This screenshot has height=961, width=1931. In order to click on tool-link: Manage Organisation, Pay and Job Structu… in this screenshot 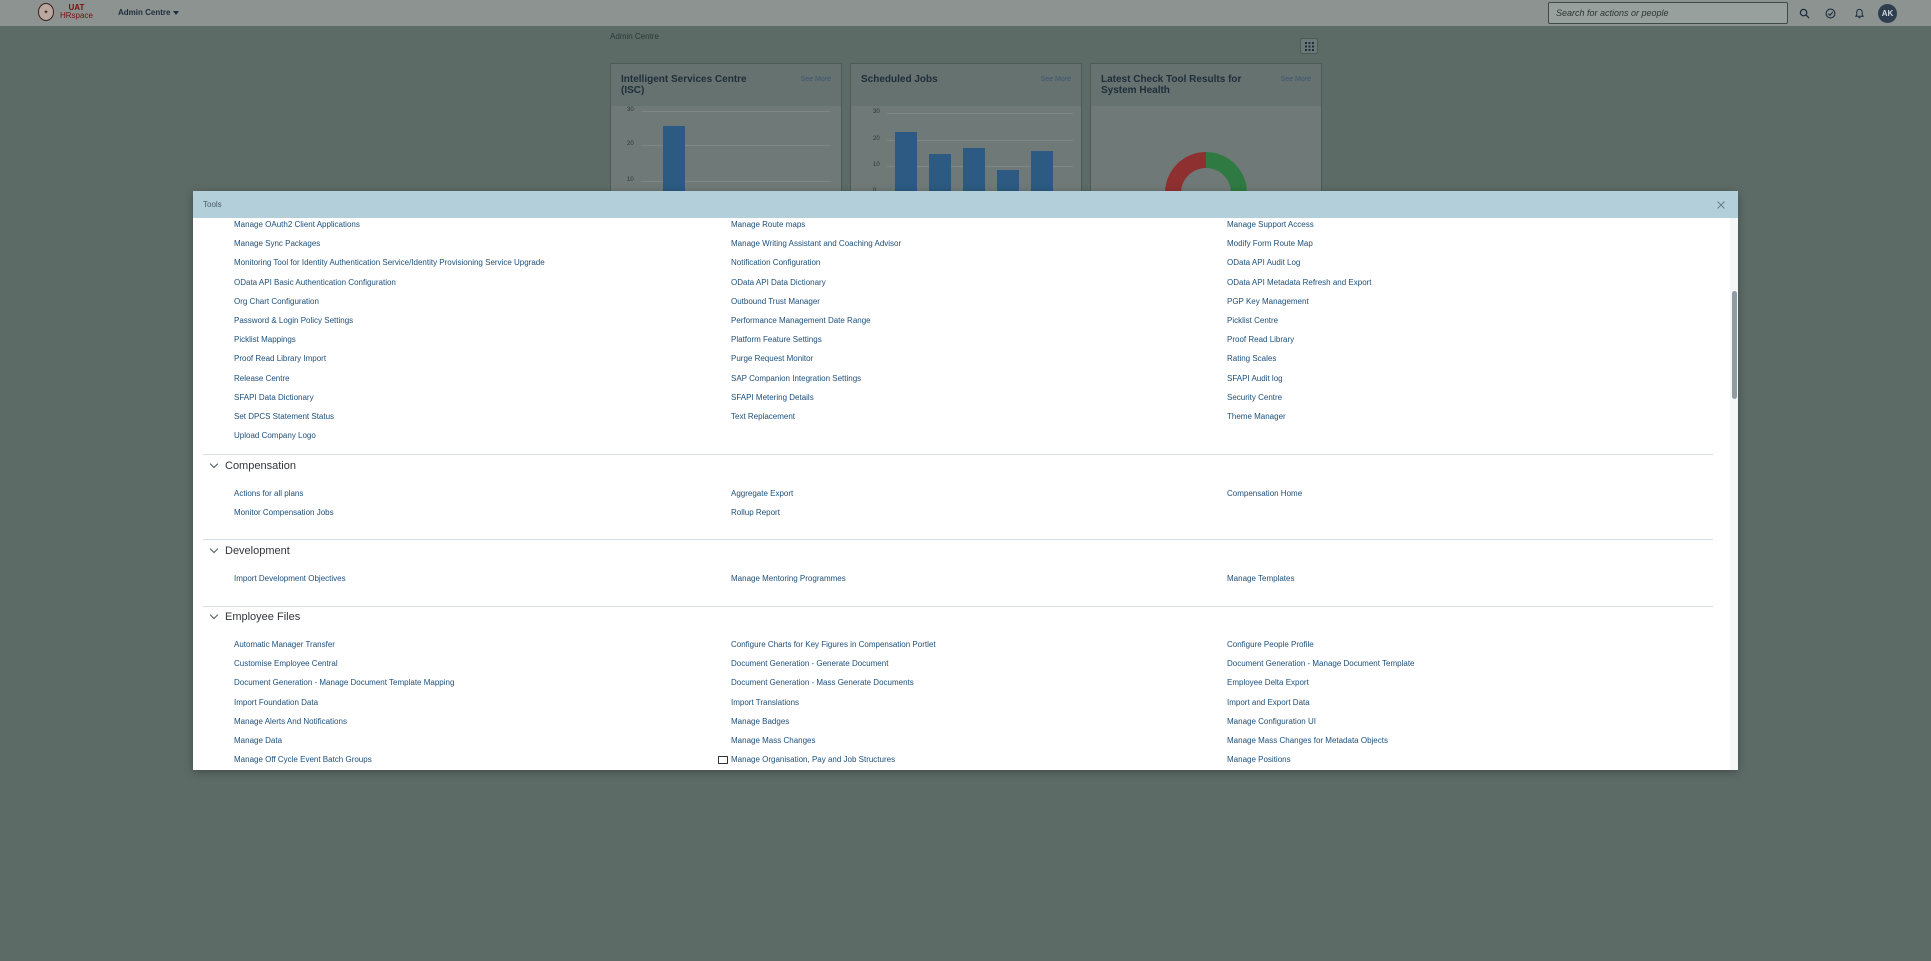, I will do `click(813, 760)`.